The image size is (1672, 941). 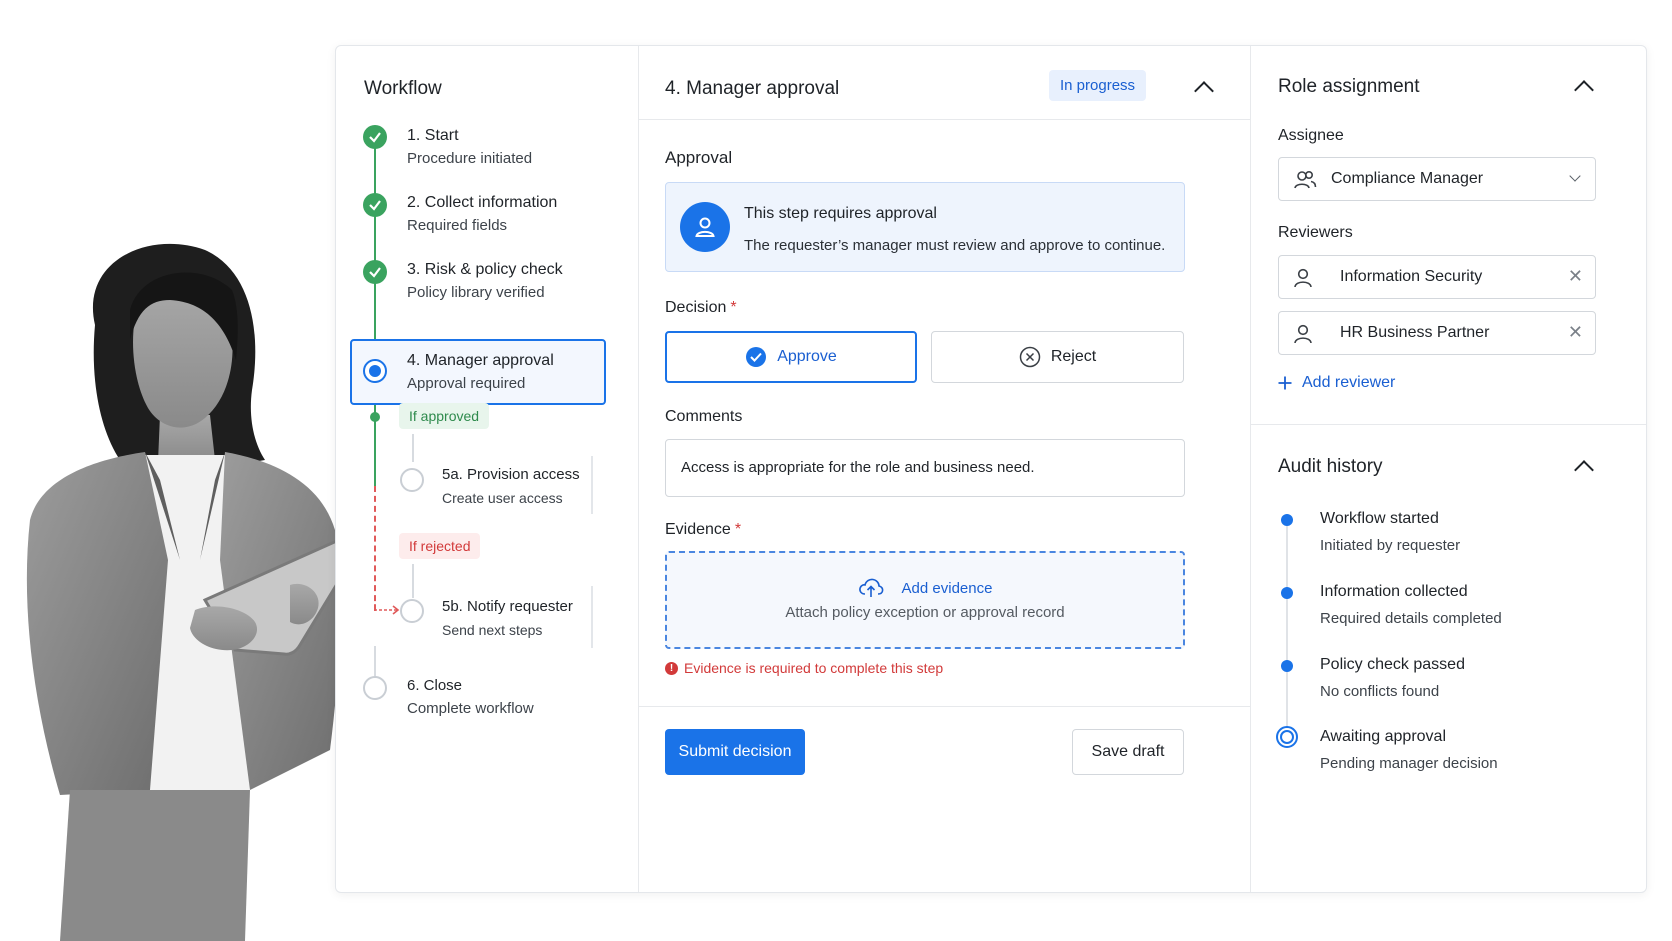 I want to click on assignee-select: Compliance Manager, so click(x=1437, y=179).